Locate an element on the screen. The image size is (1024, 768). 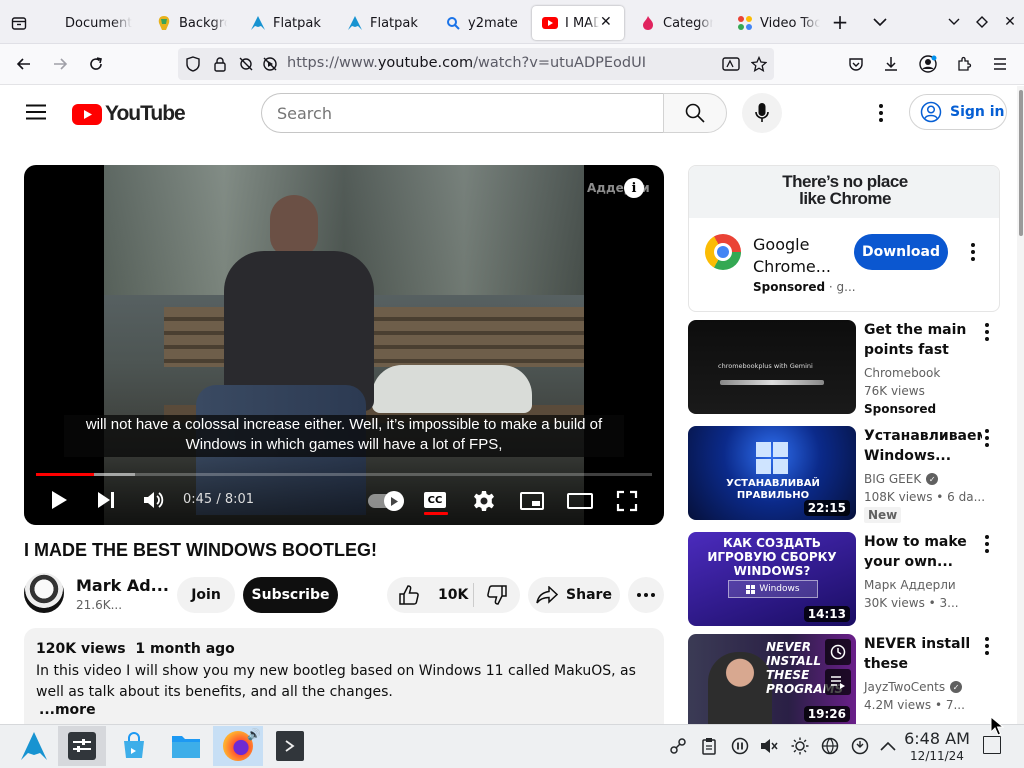
info-icon: i is located at coordinates (634, 188).